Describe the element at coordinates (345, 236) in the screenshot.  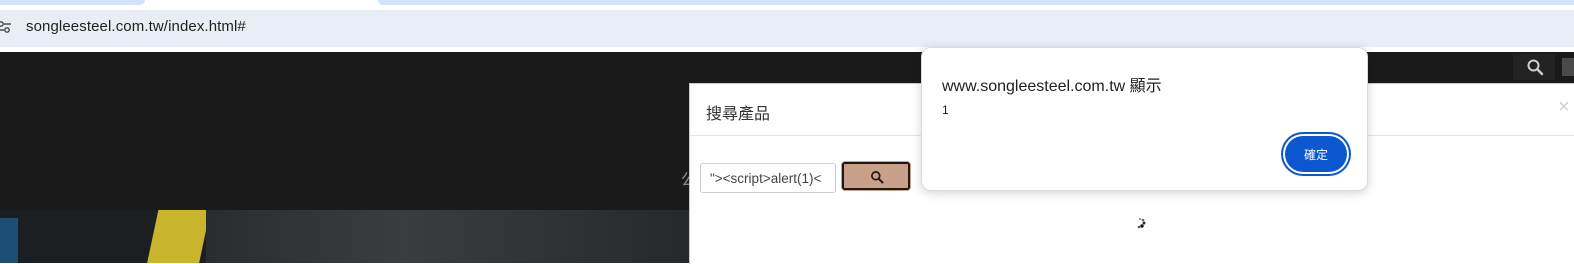
I see `hero-image` at that location.